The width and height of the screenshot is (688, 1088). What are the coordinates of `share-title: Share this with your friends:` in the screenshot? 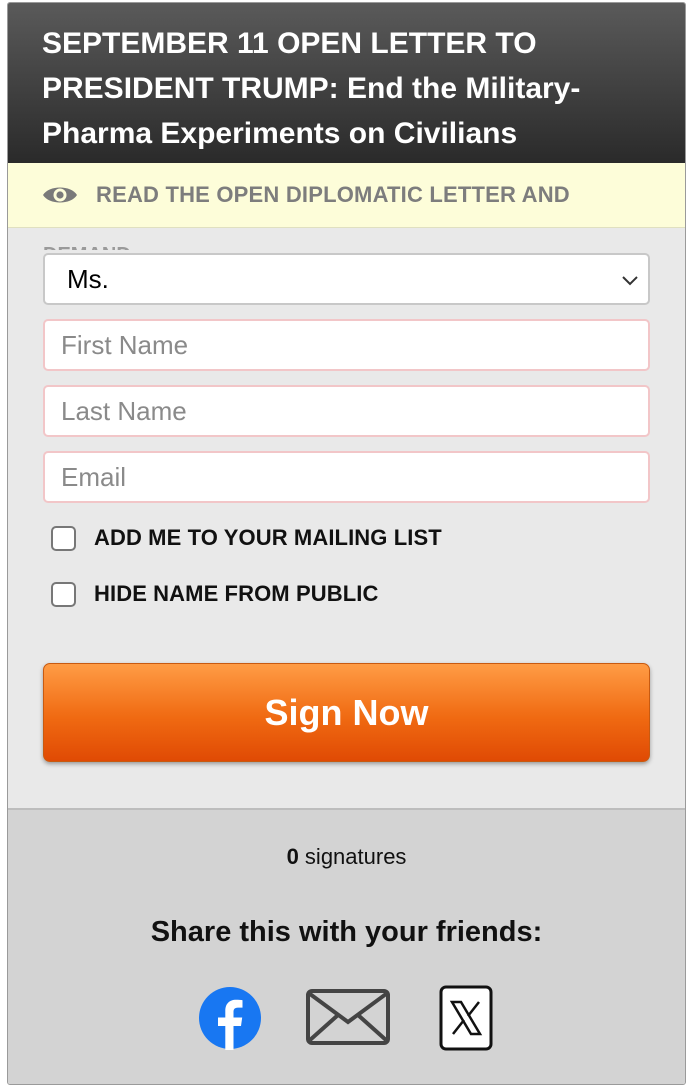 It's located at (346, 932).